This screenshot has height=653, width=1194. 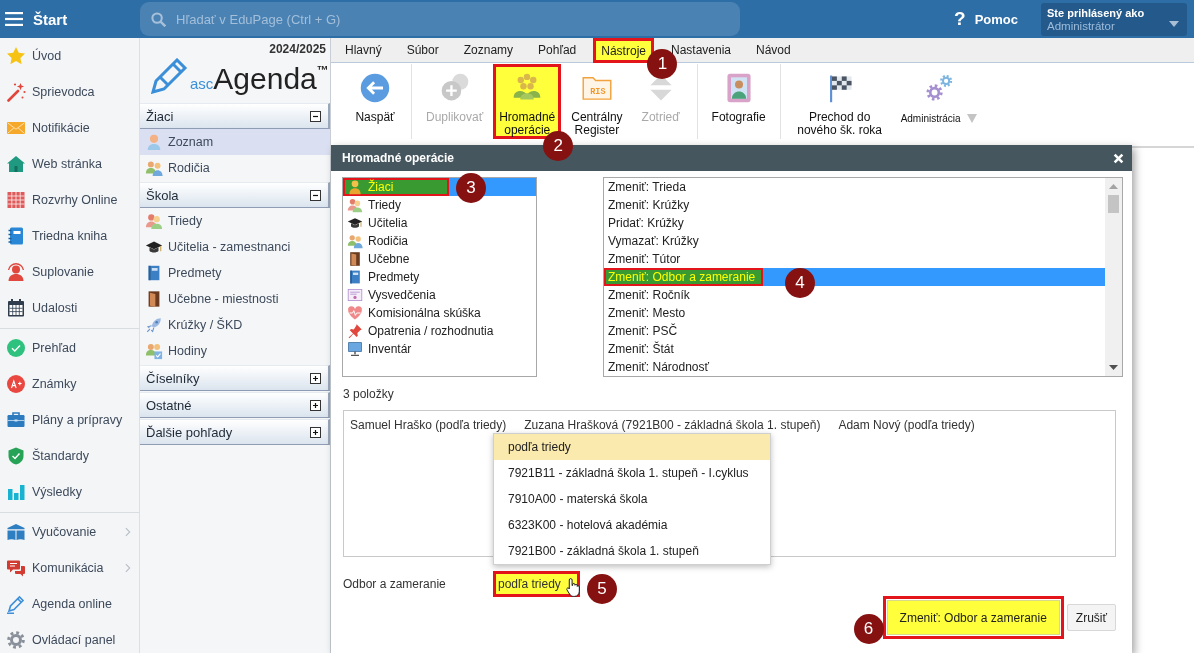 I want to click on nav-item: Triedna kniha, so click(x=69, y=236).